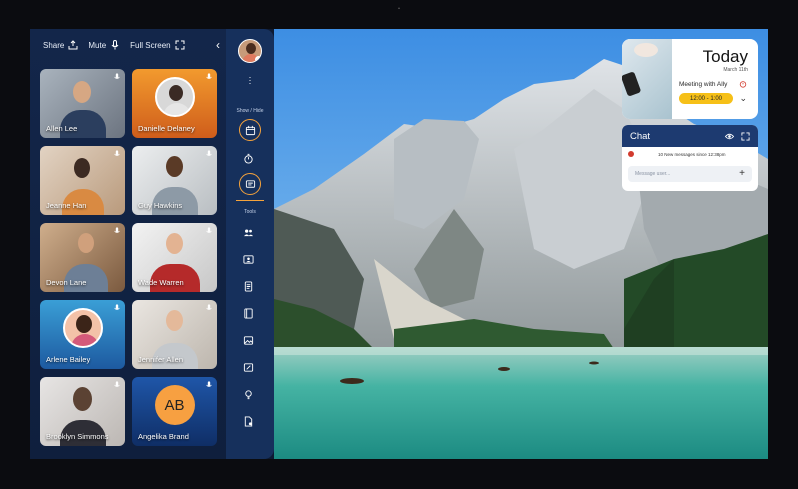  I want to click on participant-name: Jeanne Han, so click(66, 205).